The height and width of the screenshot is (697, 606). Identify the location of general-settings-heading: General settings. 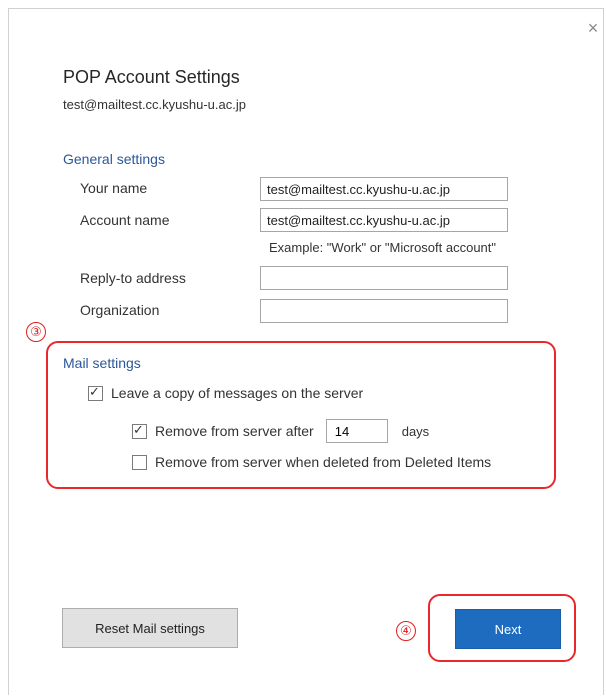
(114, 159).